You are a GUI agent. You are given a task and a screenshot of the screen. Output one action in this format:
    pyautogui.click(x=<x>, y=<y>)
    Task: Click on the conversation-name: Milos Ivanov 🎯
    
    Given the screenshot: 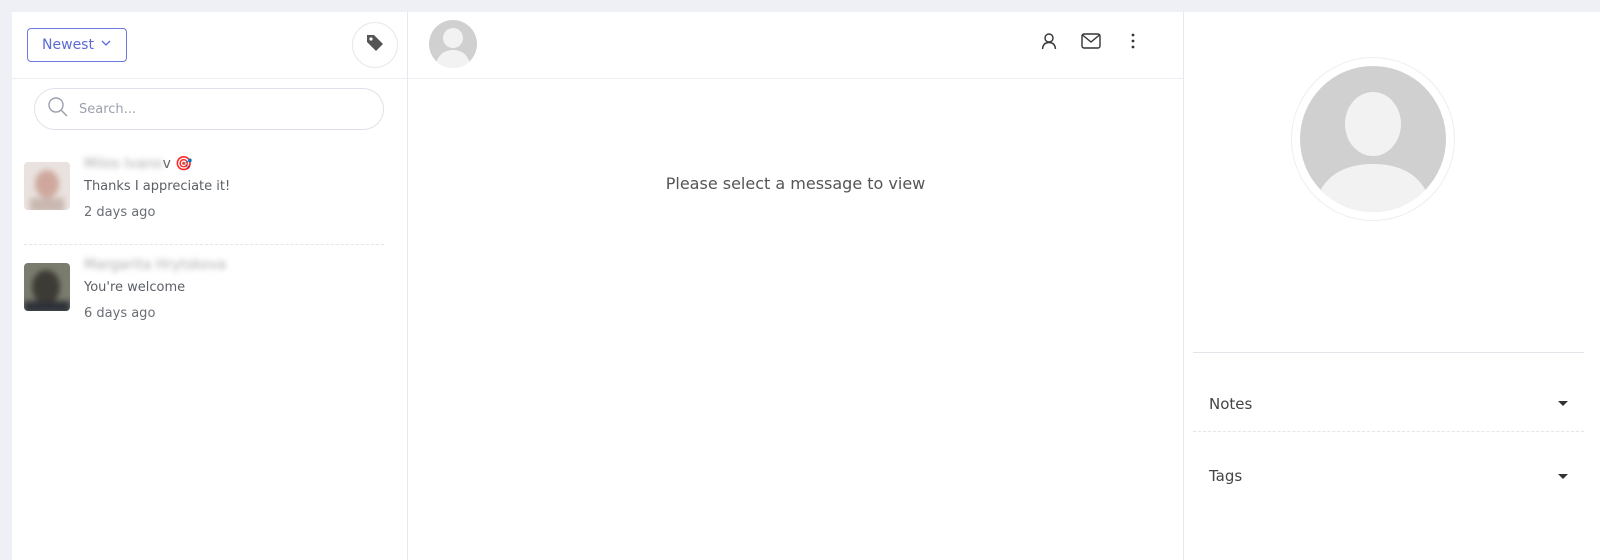 What is the action you would take?
    pyautogui.click(x=138, y=164)
    